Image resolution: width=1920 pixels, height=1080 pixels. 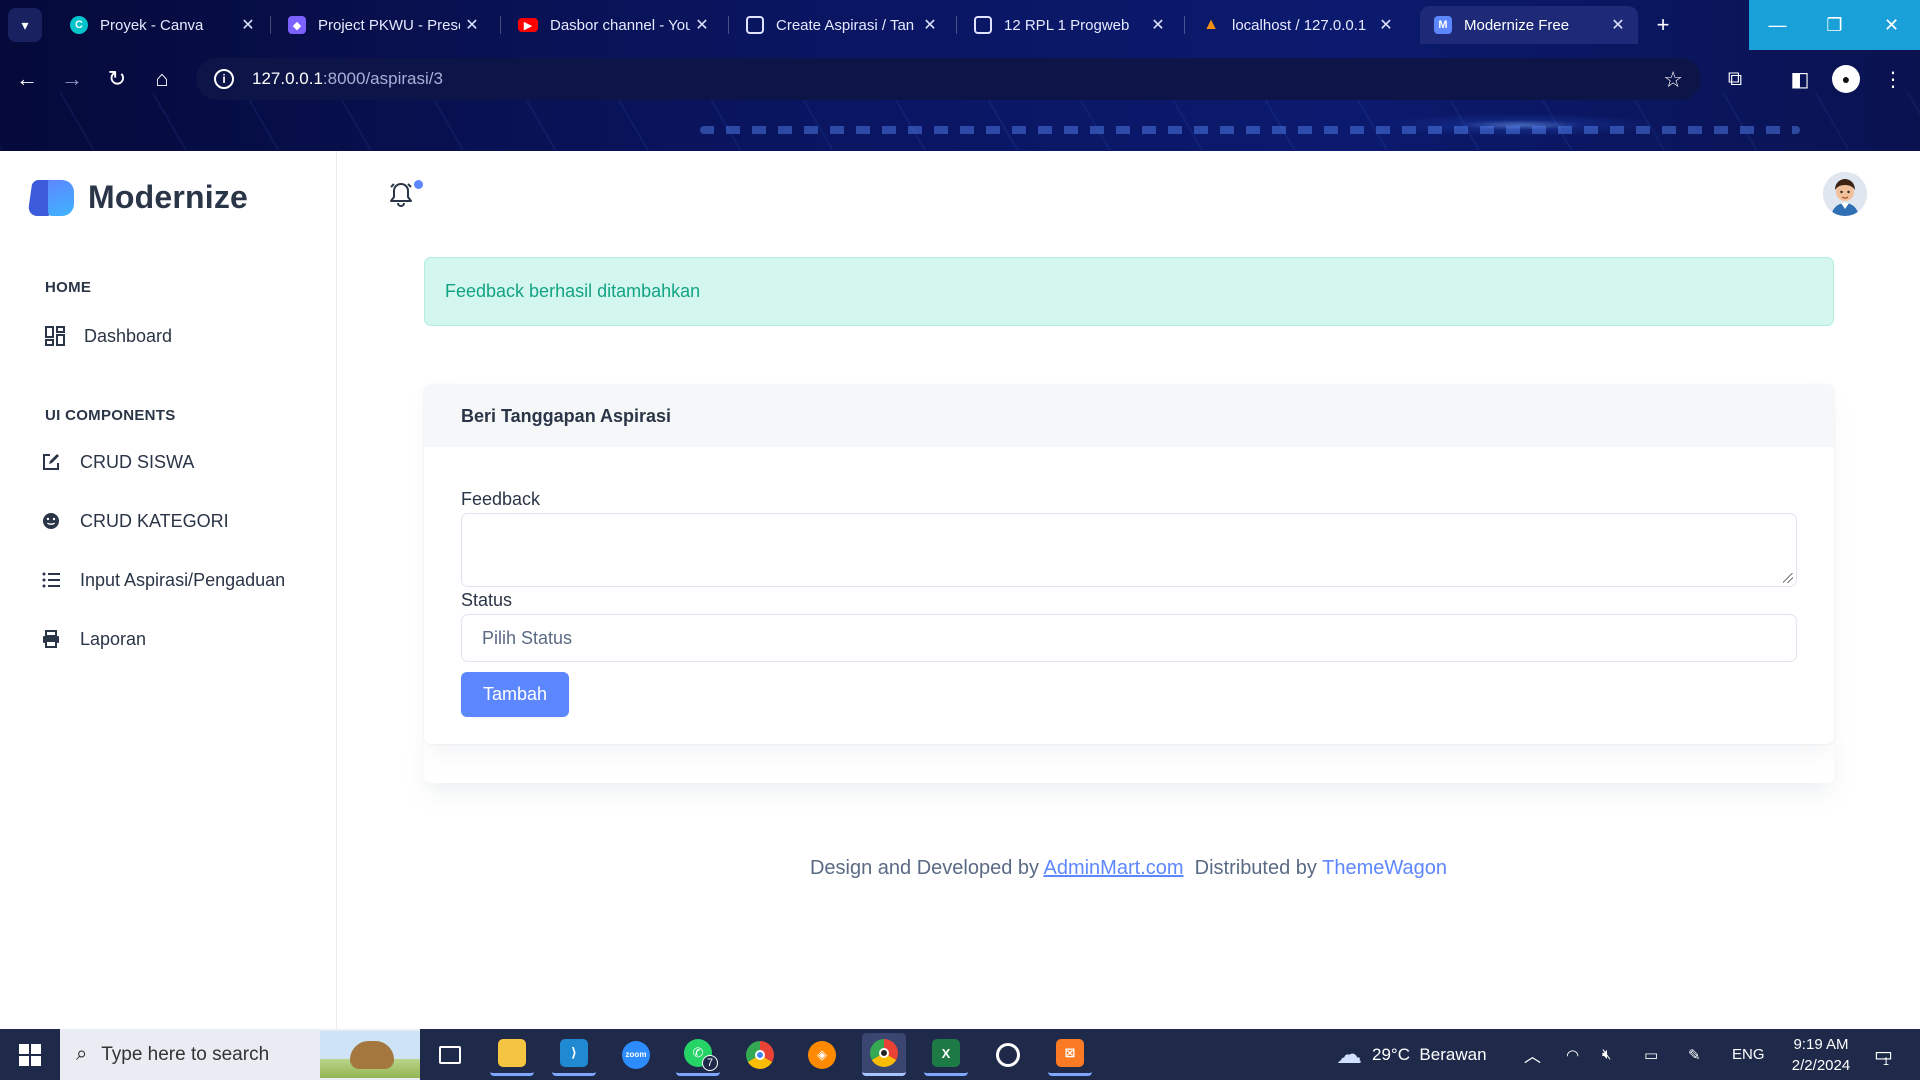 What do you see at coordinates (162, 79) in the screenshot?
I see `home-button: ⌂` at bounding box center [162, 79].